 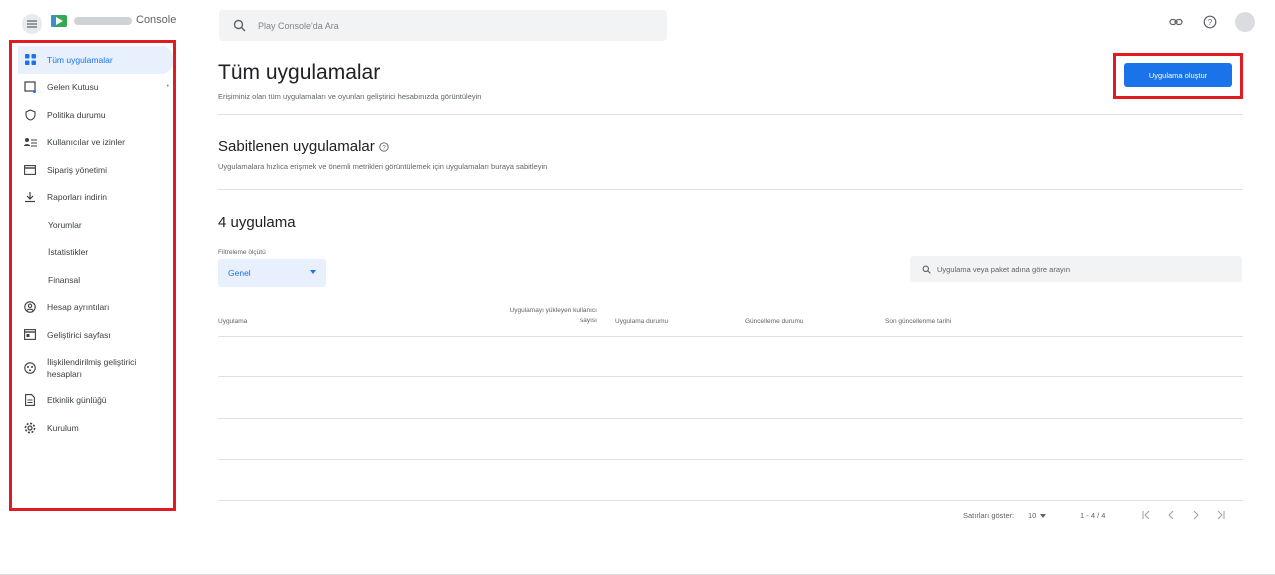 I want to click on sidebar-item-label: Raporları indirin, so click(x=77, y=197).